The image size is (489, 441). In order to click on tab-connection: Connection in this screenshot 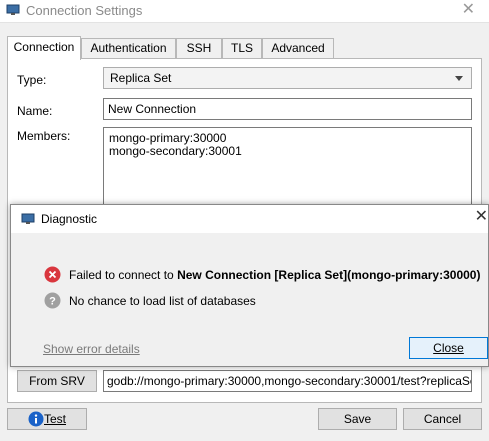, I will do `click(44, 48)`.